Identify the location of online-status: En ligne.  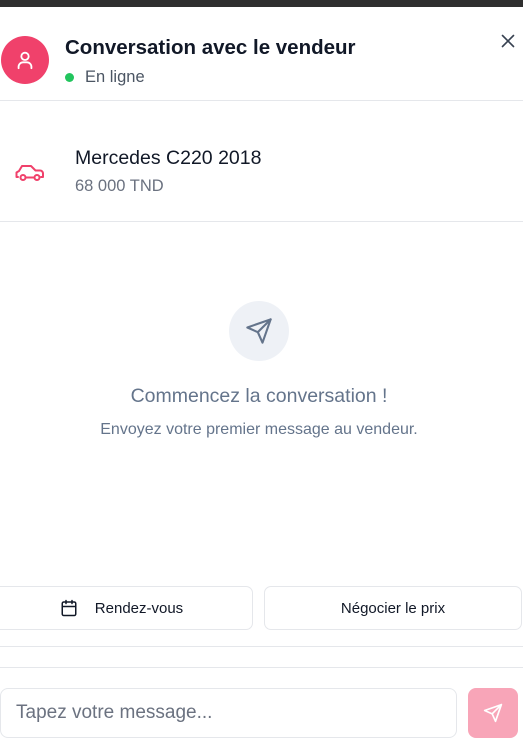
(105, 77).